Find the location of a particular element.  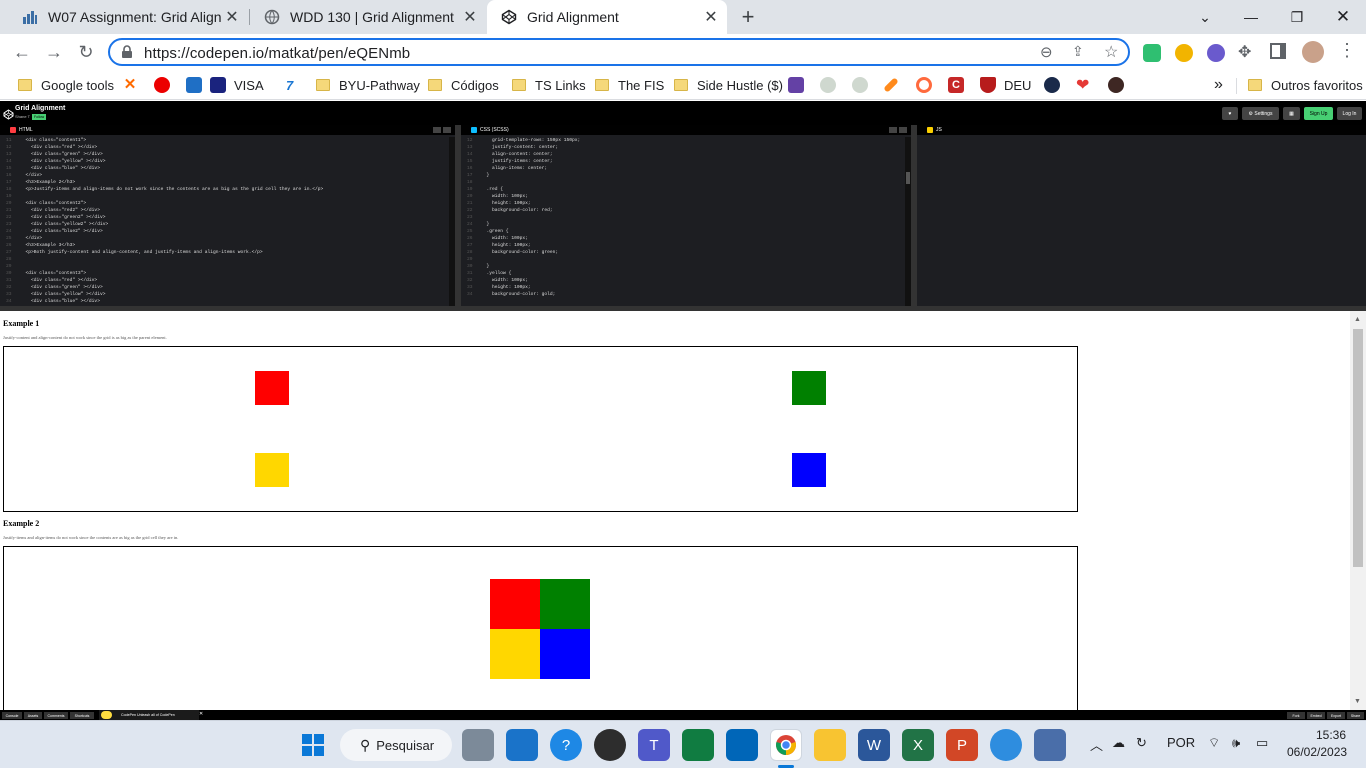

heart-button: ♥ is located at coordinates (1230, 113).